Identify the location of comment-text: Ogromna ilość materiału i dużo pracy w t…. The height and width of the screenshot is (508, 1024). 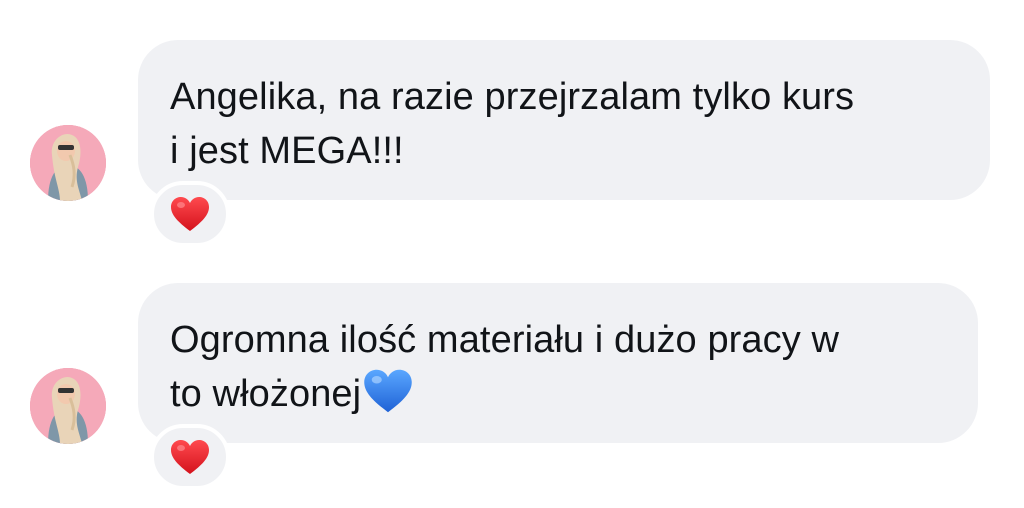
(505, 367).